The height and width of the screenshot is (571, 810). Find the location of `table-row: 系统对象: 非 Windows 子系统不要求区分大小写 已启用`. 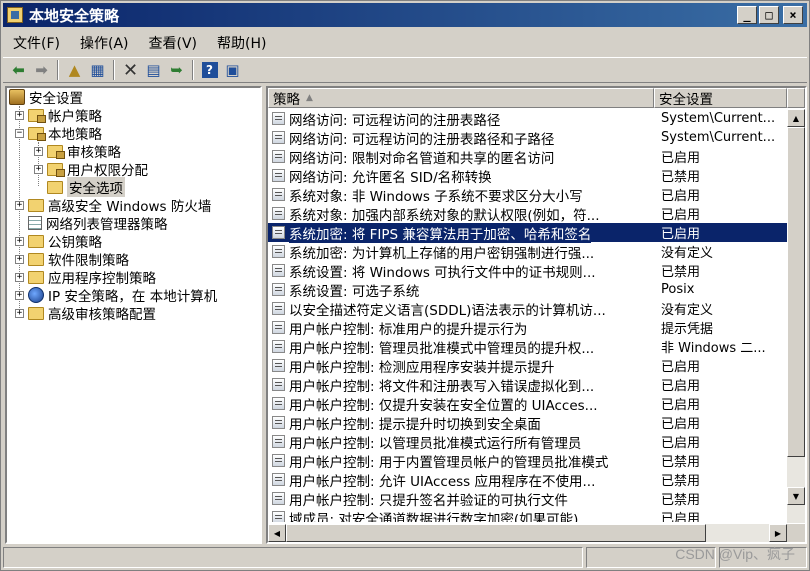

table-row: 系统对象: 非 Windows 子系统不要求区分大小写 已启用 is located at coordinates (527, 195).